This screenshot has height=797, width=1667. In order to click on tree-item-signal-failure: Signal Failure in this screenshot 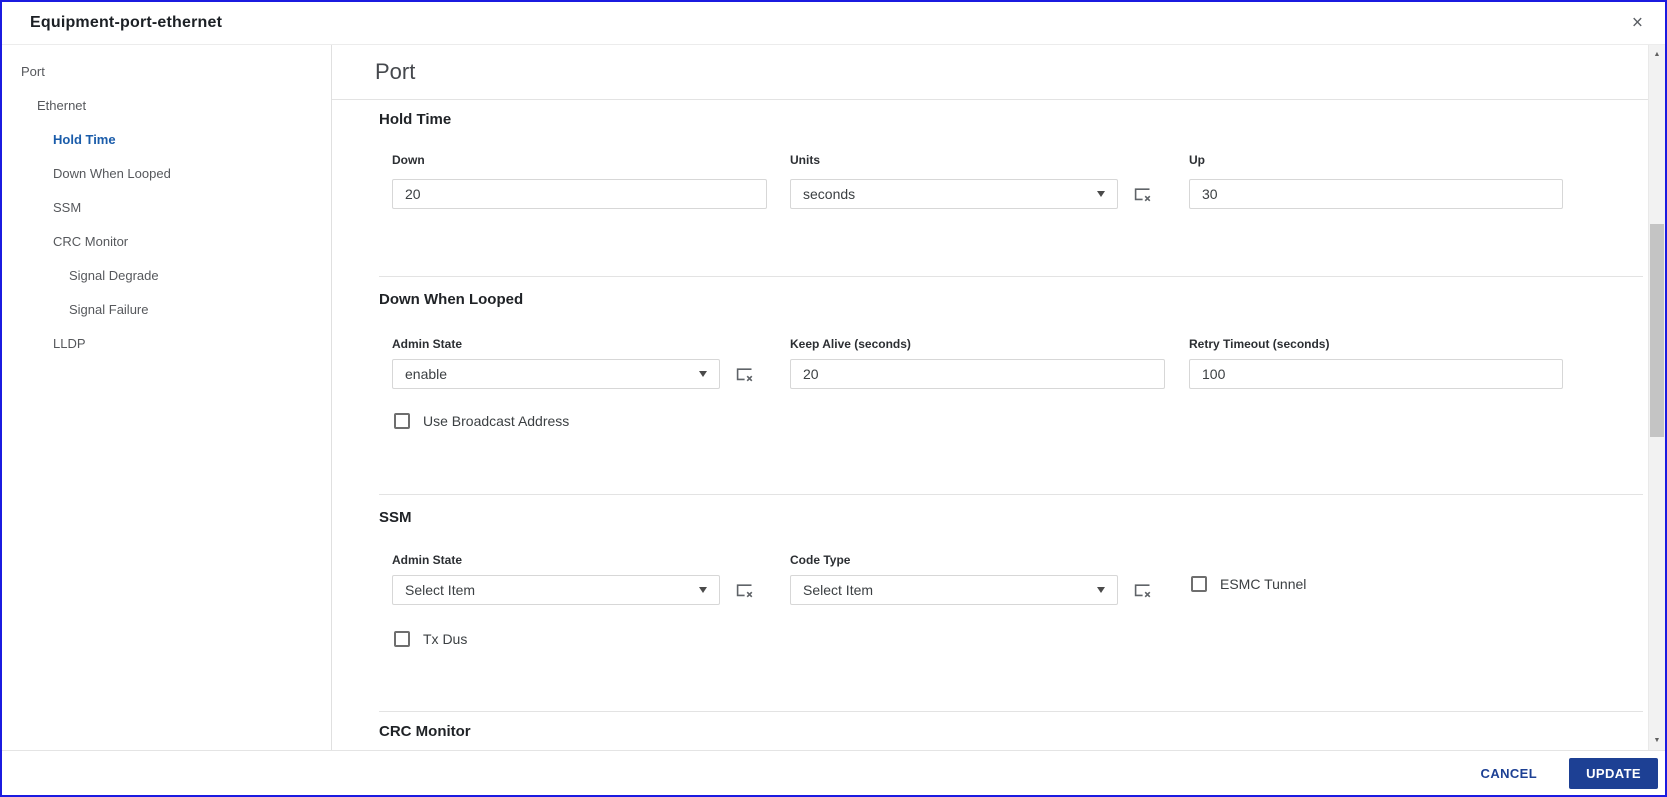, I will do `click(166, 309)`.